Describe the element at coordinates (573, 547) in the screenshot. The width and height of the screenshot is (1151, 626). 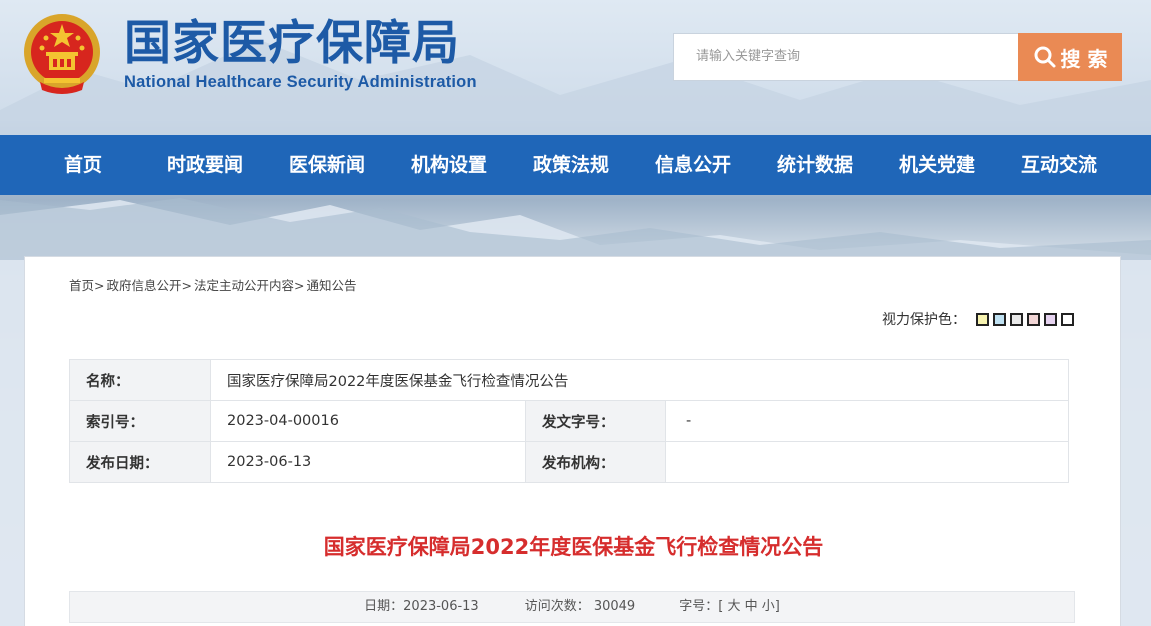
I see `article-title: 国家医疗保障局2022年度医保基金飞行检查情况公告` at that location.